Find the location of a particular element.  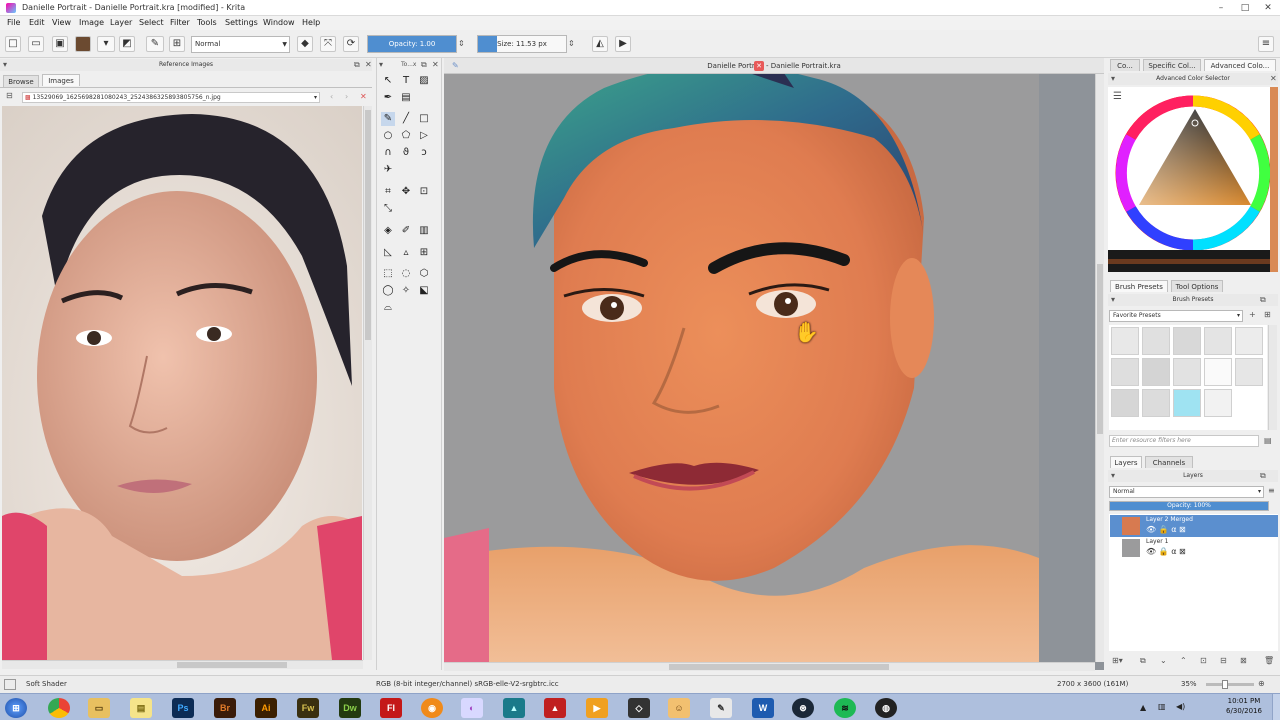

layers-float-icon: ⧉ is located at coordinates (1263, 476).